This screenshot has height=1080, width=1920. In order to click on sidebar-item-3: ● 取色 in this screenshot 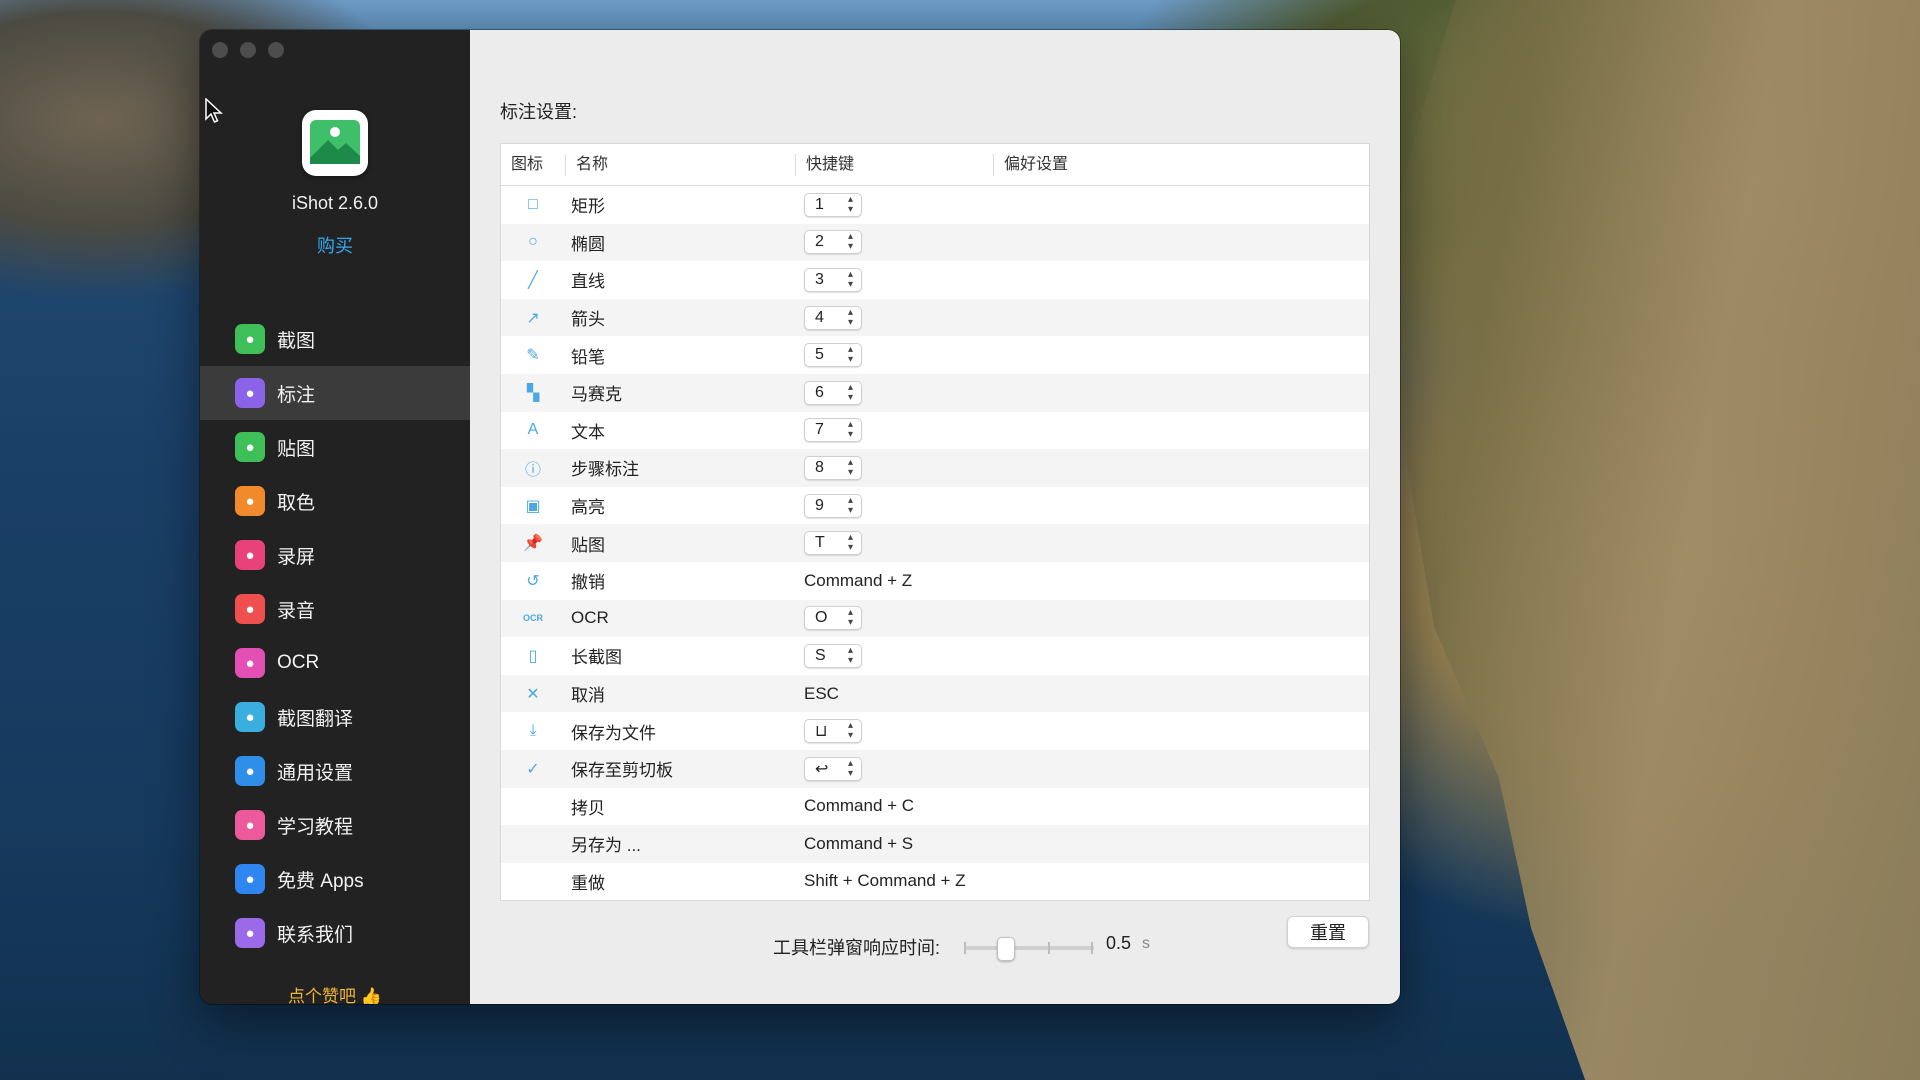, I will do `click(335, 501)`.